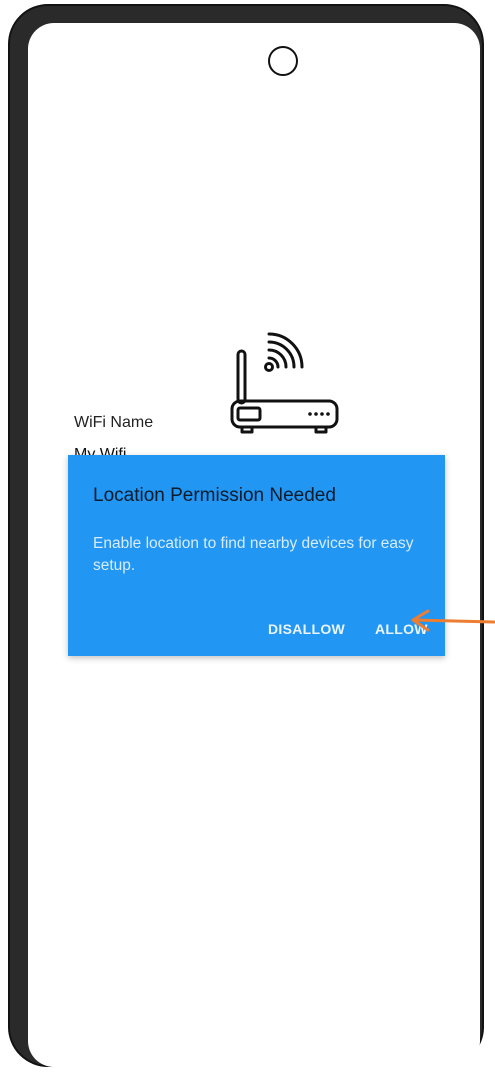 The image size is (495, 1075). What do you see at coordinates (306, 629) in the screenshot?
I see `disallow-button: DISALLOW` at bounding box center [306, 629].